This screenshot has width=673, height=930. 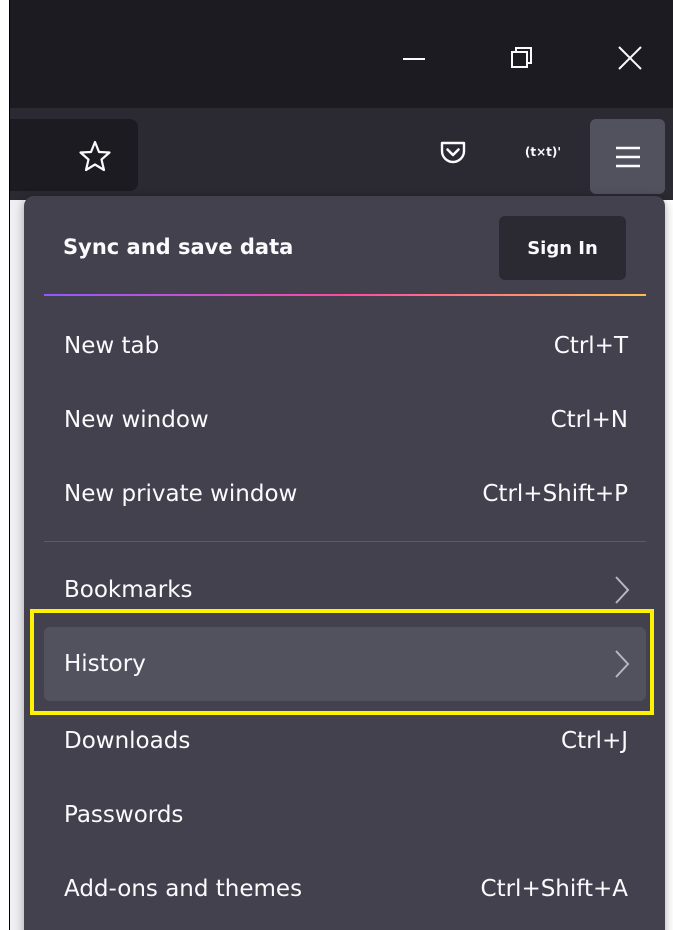 I want to click on menu-item-shortcut: Ctrl+N, so click(x=589, y=420).